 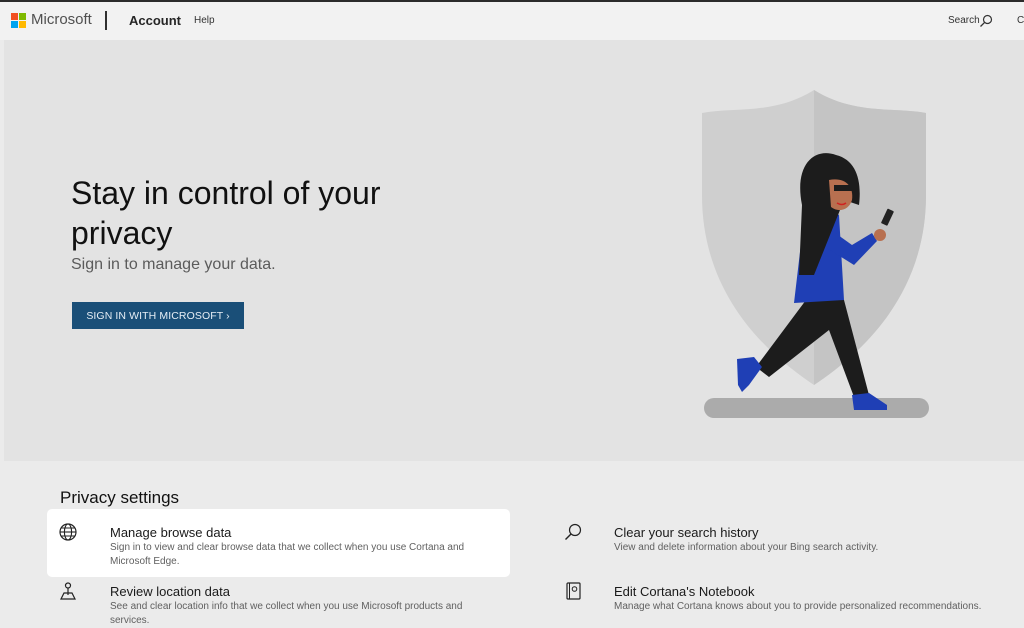 I want to click on setting-title: Edit Cortana's Notebook, so click(x=684, y=591).